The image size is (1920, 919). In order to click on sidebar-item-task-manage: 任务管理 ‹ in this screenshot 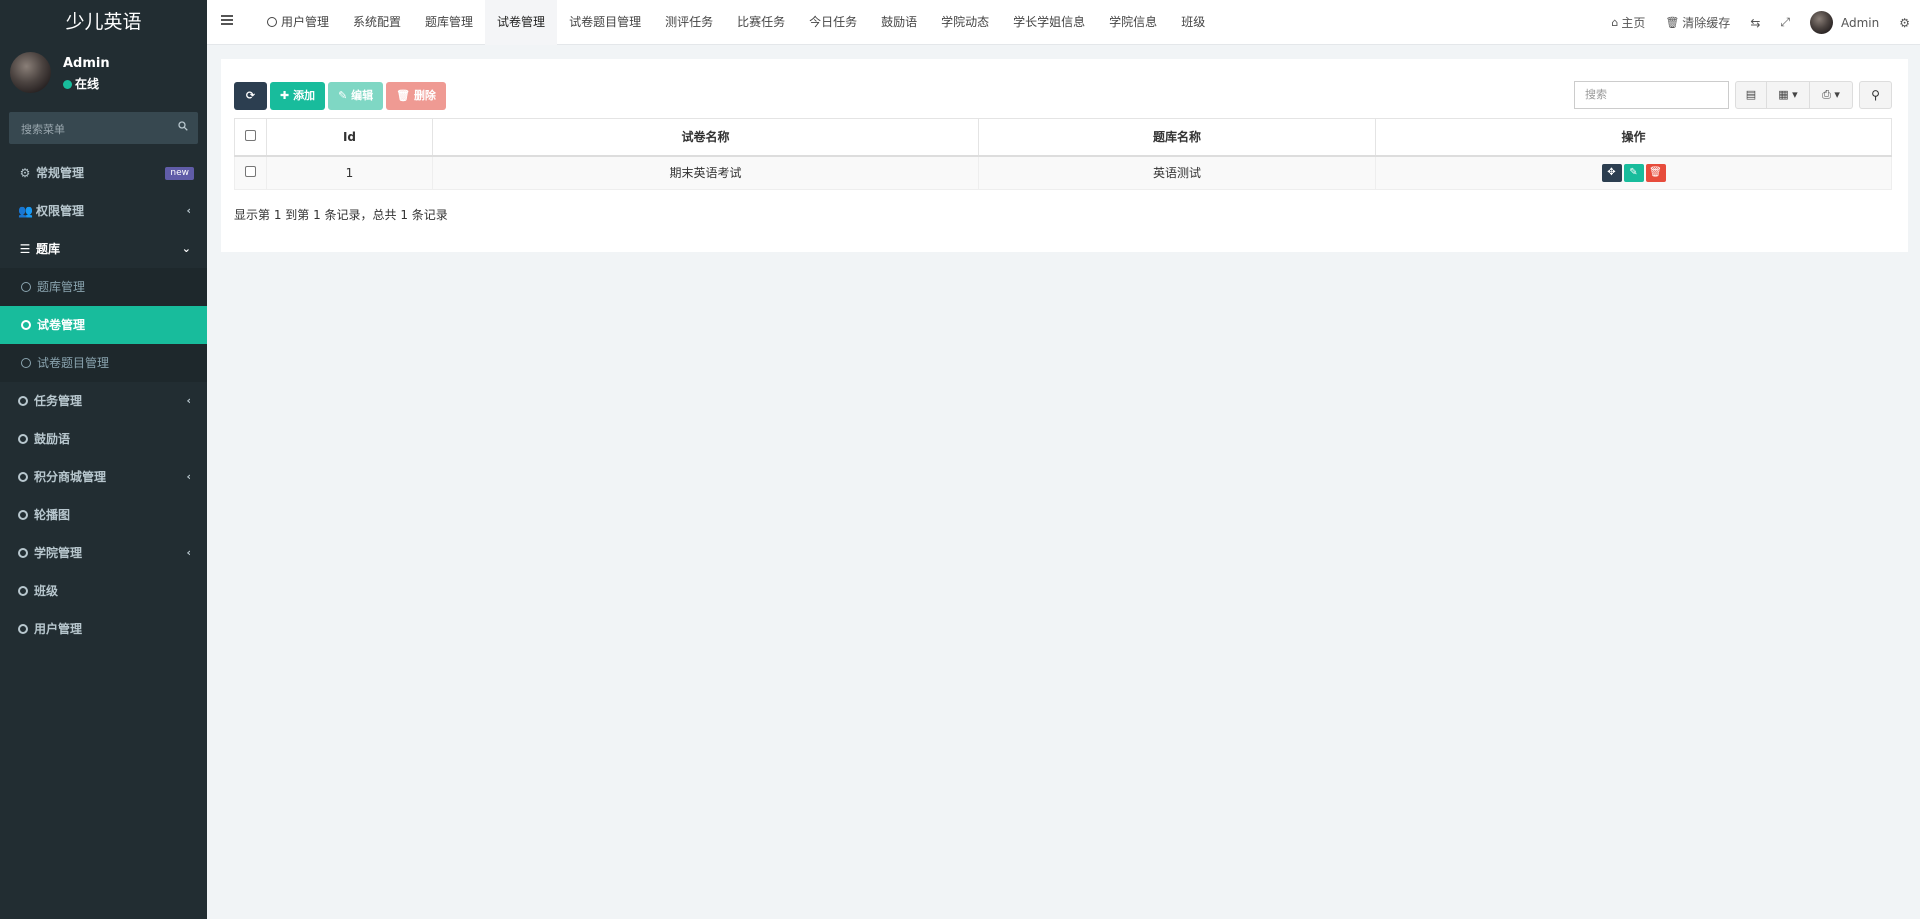, I will do `click(103, 401)`.